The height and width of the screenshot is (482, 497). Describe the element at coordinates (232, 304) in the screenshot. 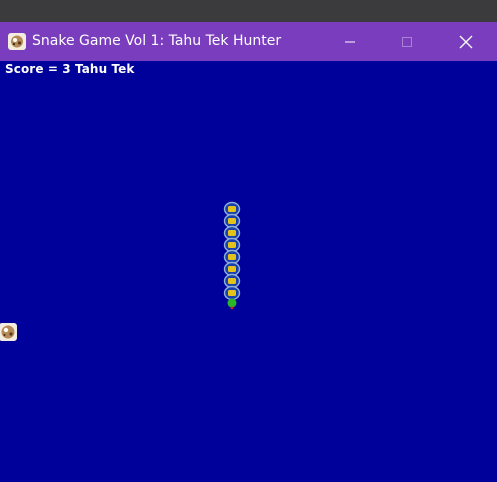

I see `snake-head` at that location.